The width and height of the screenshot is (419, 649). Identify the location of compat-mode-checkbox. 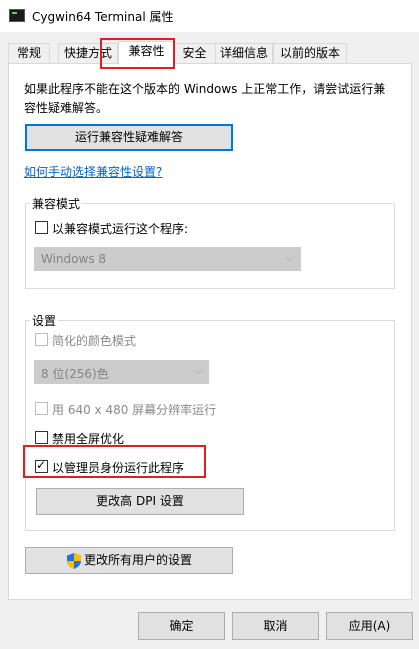
(41, 227).